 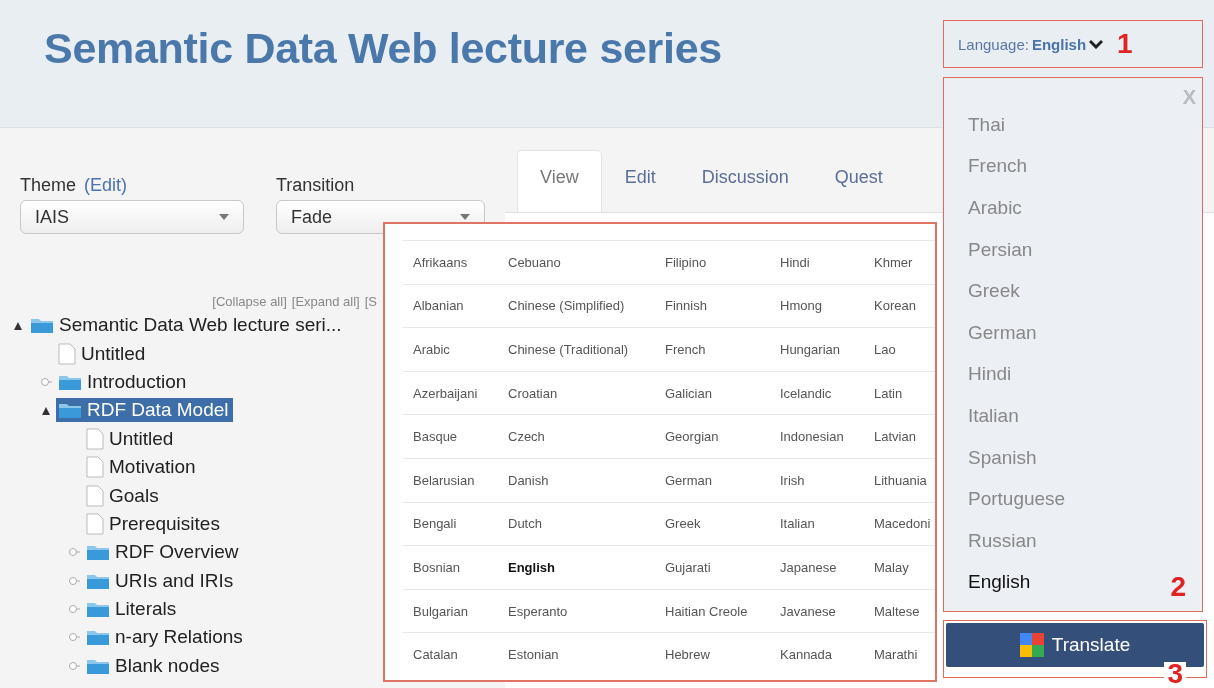 I want to click on tree-item: Goals, so click(x=123, y=495).